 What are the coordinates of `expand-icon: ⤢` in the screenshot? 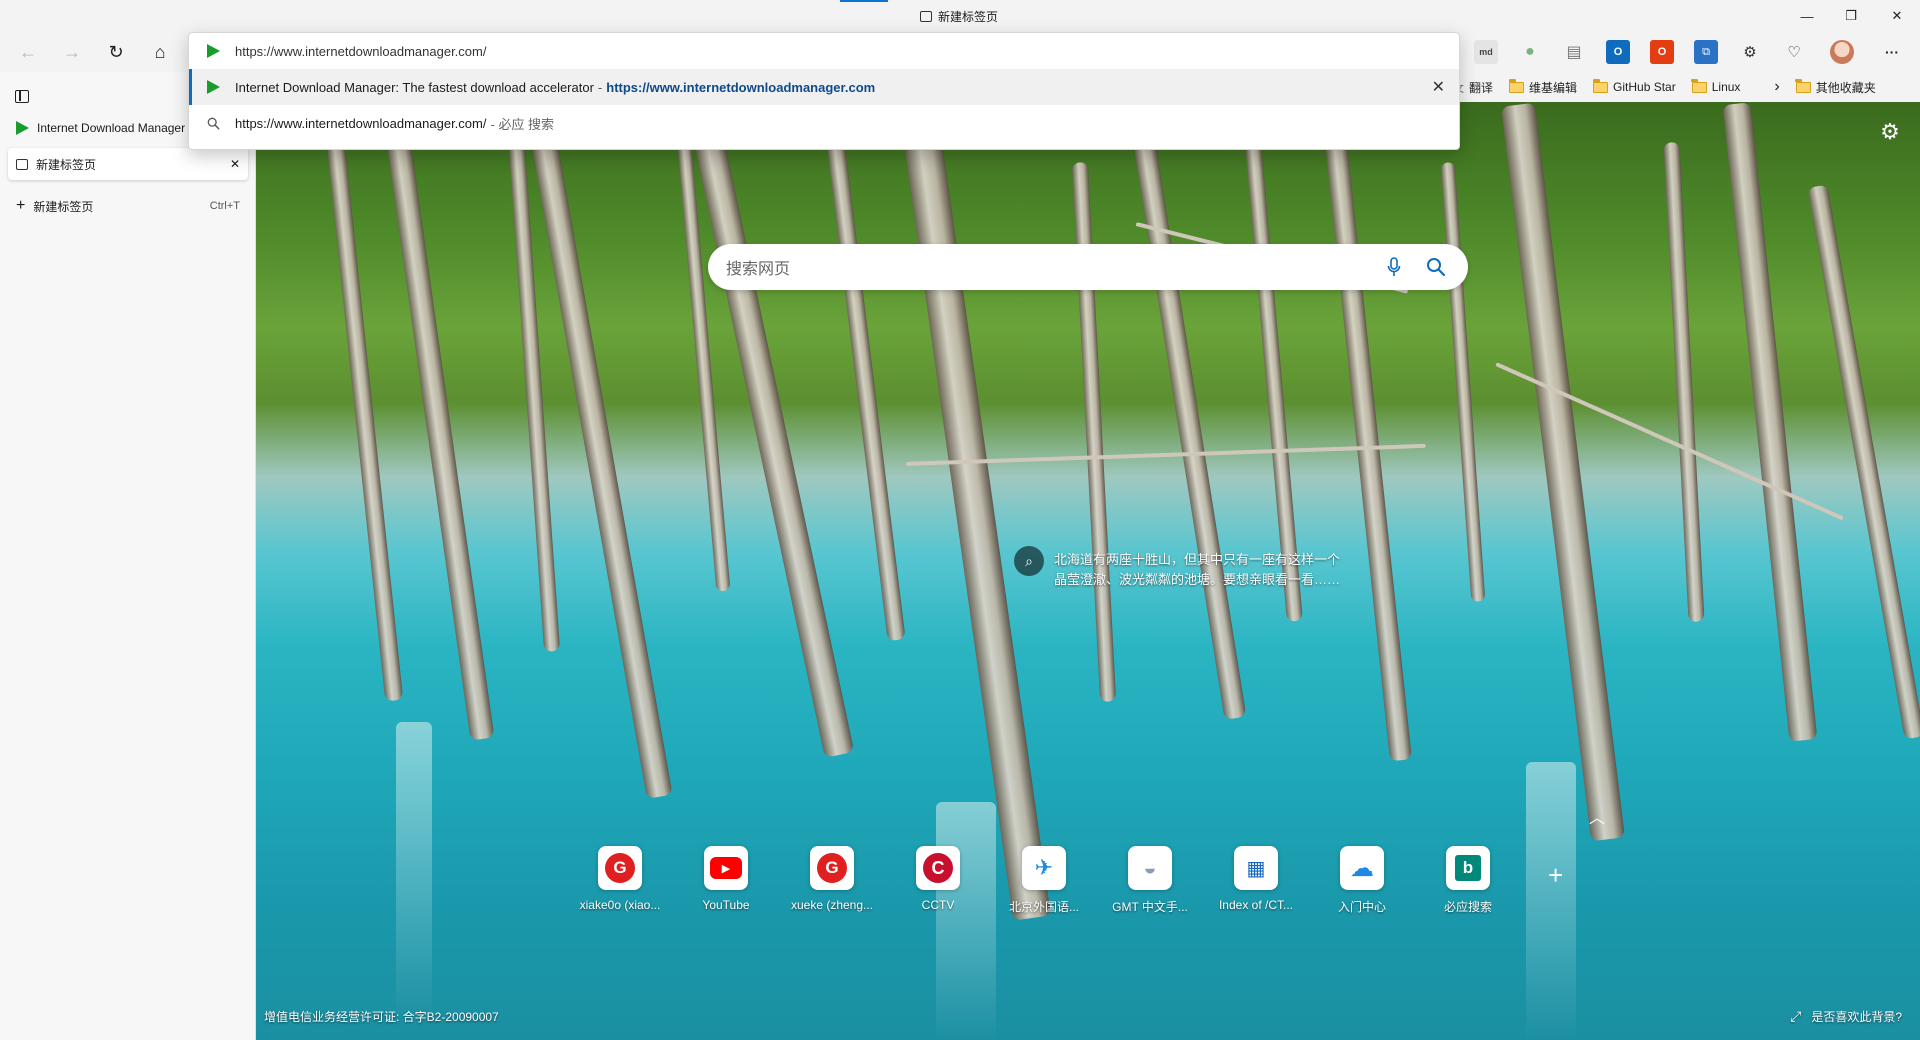 It's located at (1796, 1016).